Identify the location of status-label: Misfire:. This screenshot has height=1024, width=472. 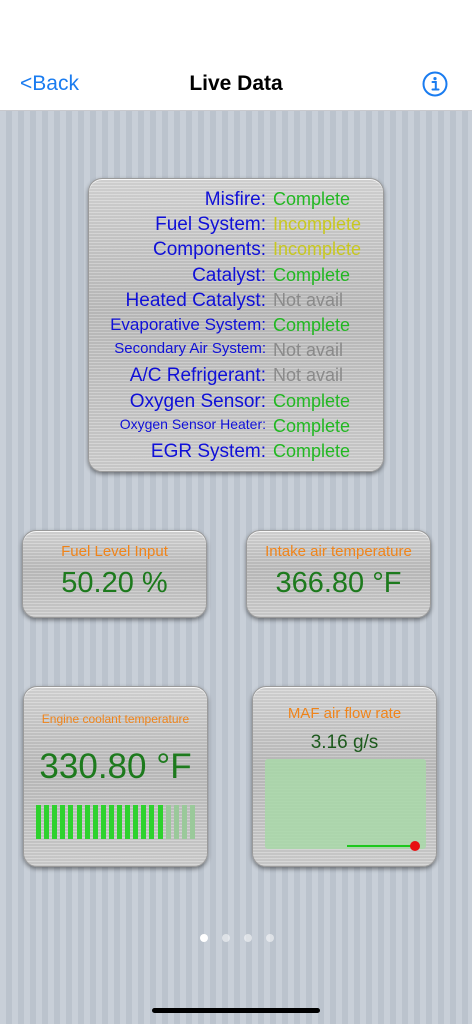
(235, 199).